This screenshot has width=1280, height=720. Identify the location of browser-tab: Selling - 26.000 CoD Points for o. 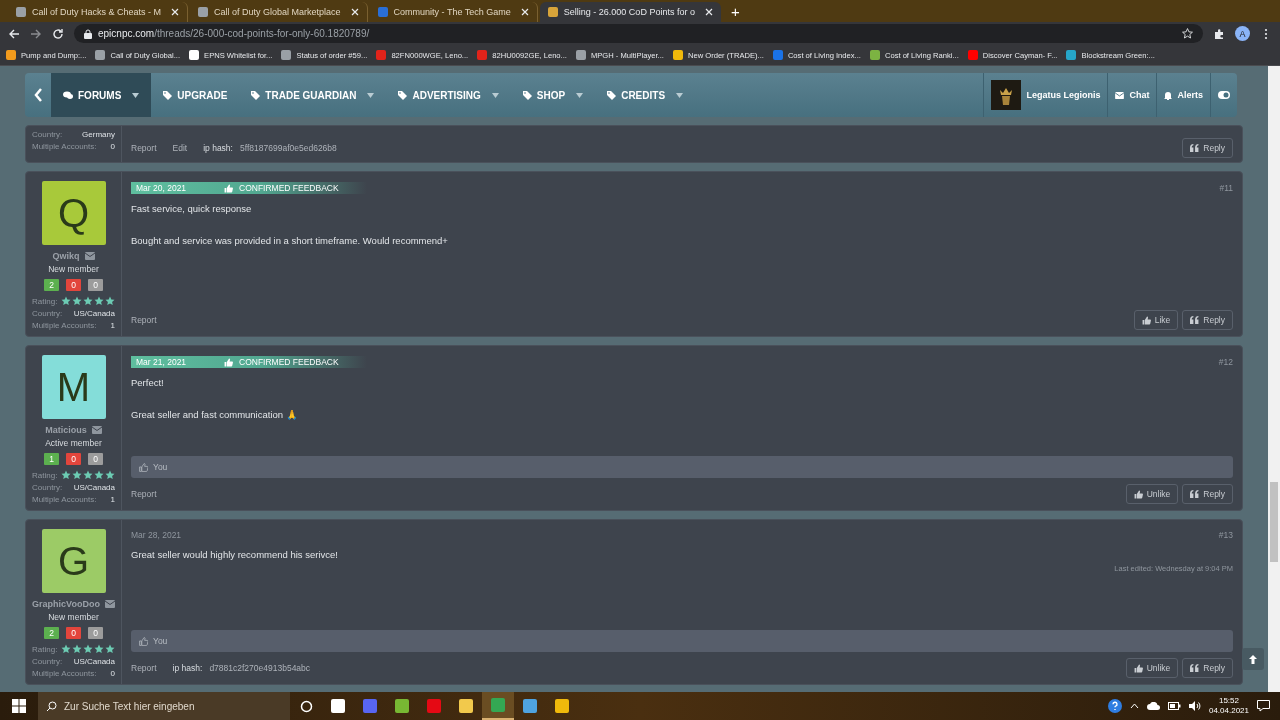
(630, 12).